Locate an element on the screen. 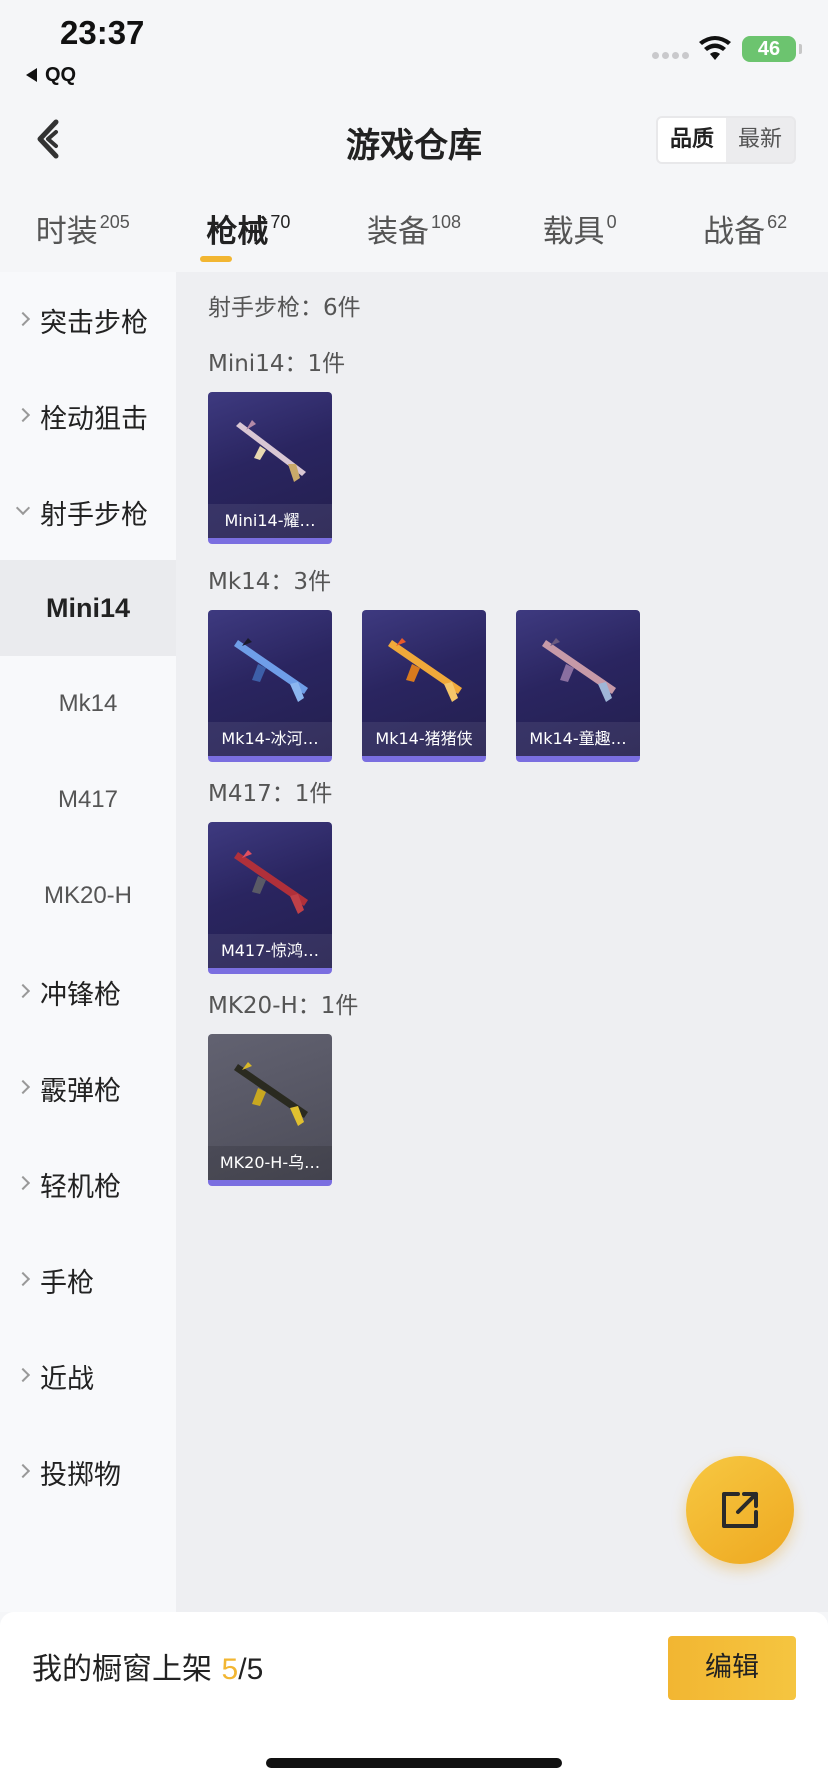 This screenshot has height=1792, width=828. sidebar-sub-mk14: Mk14 is located at coordinates (88, 704).